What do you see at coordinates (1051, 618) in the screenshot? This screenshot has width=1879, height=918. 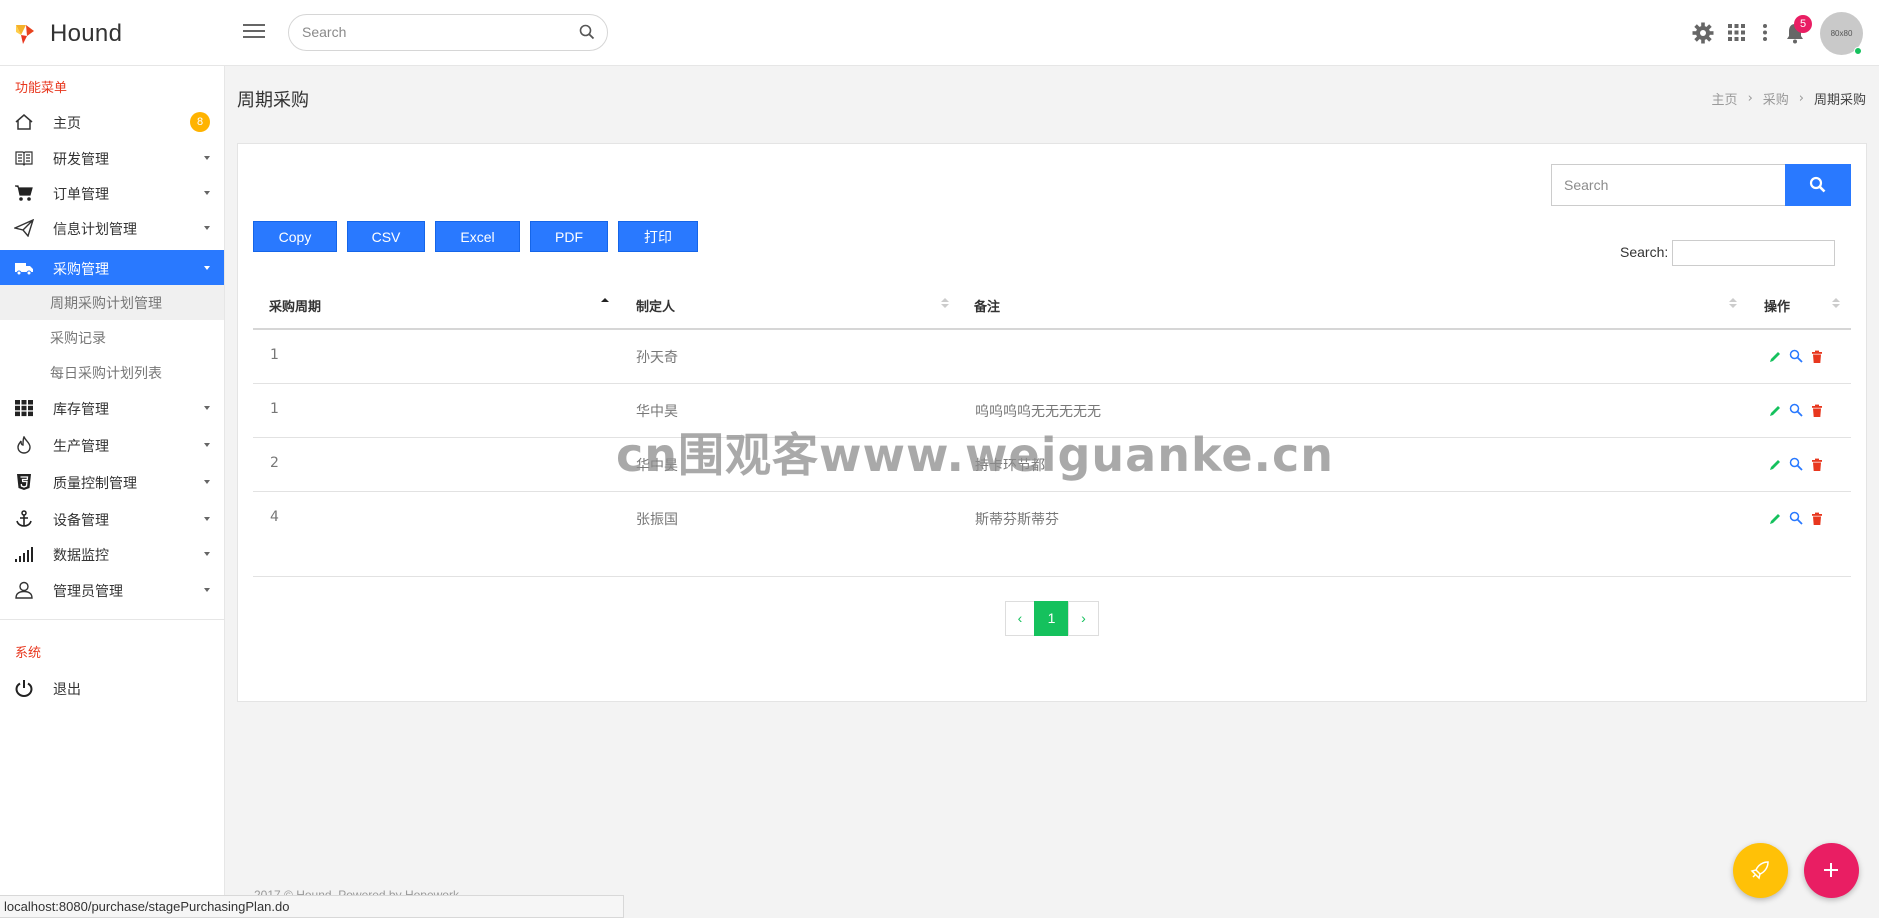 I see `pagination-page-1: 1` at bounding box center [1051, 618].